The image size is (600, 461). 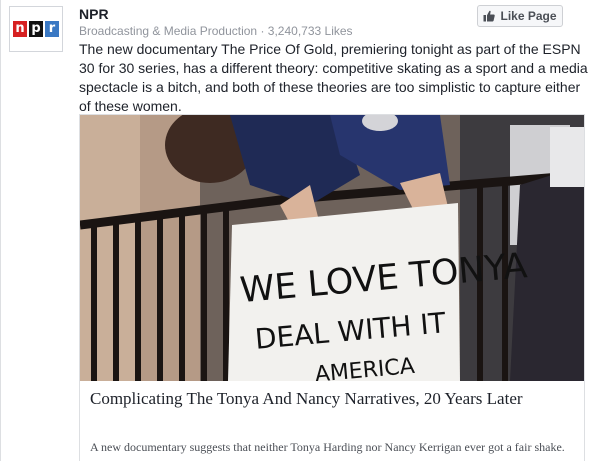 I want to click on page-category: Broadcasting & Media Production, so click(x=168, y=31).